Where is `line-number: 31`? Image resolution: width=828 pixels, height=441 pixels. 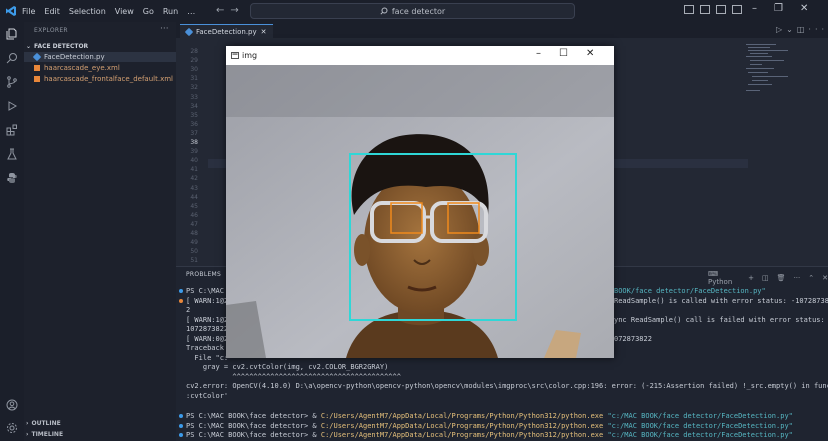
line-number: 31 is located at coordinates (194, 79).